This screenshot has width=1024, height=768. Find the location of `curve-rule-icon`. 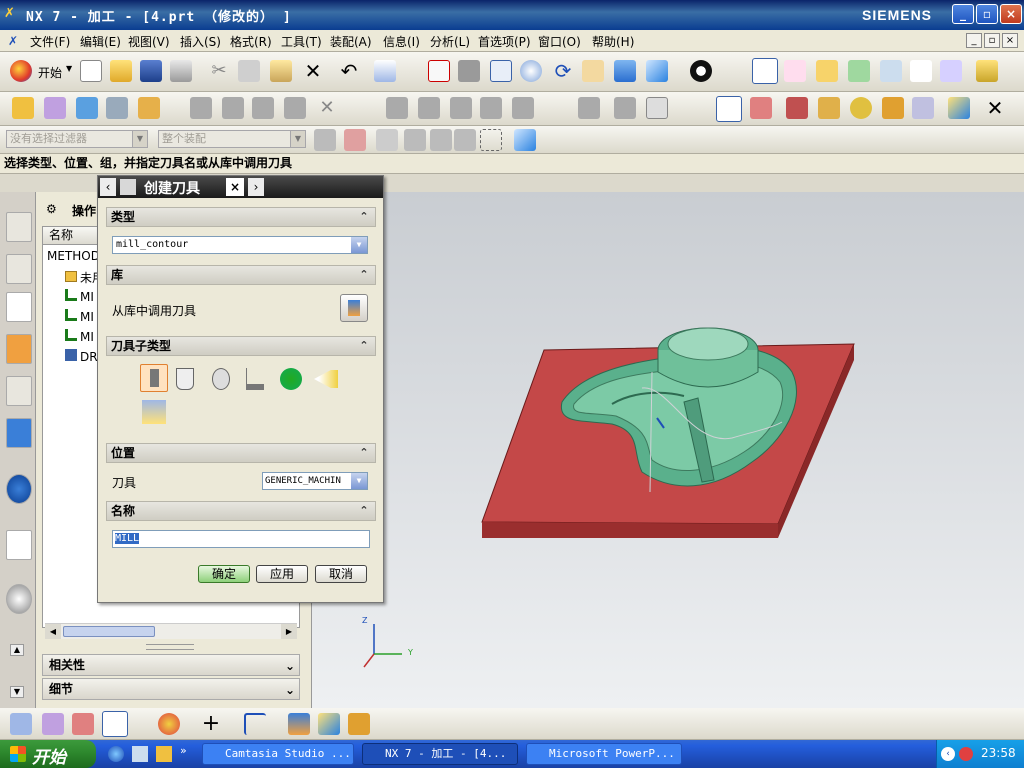

curve-rule-icon is located at coordinates (387, 140).